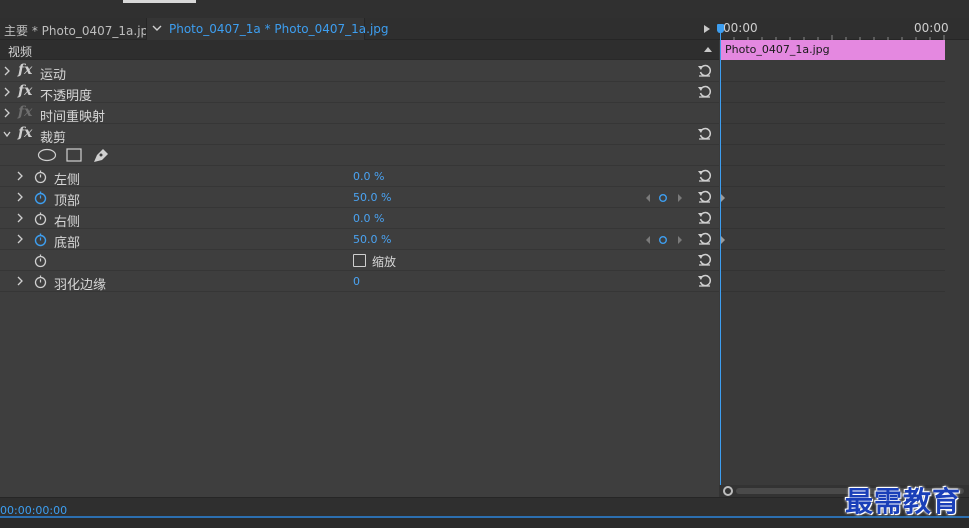 This screenshot has height=528, width=969. Describe the element at coordinates (931, 28) in the screenshot. I see `timeline-end-timecode: 00:00` at that location.